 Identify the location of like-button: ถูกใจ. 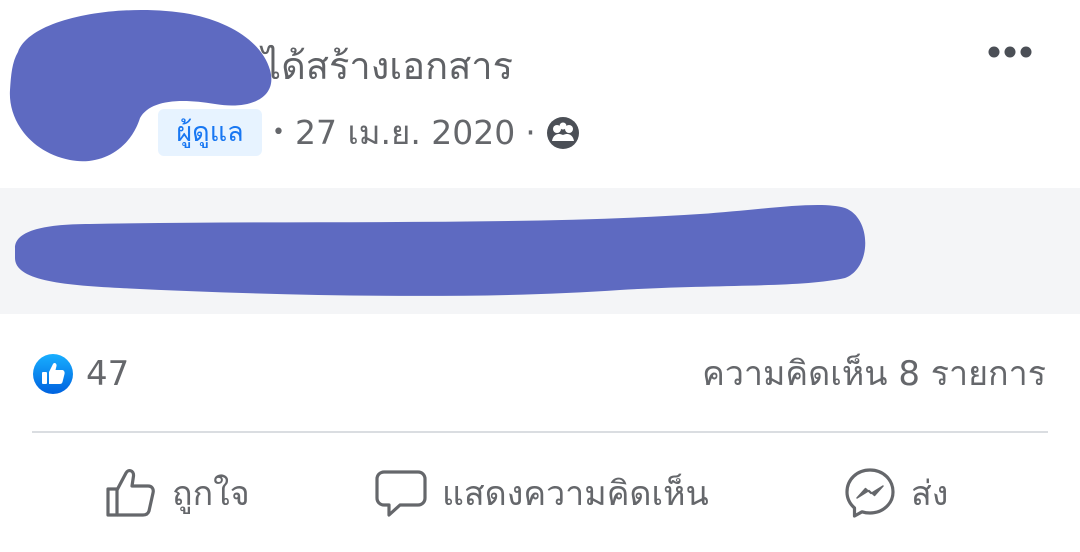
(177, 493).